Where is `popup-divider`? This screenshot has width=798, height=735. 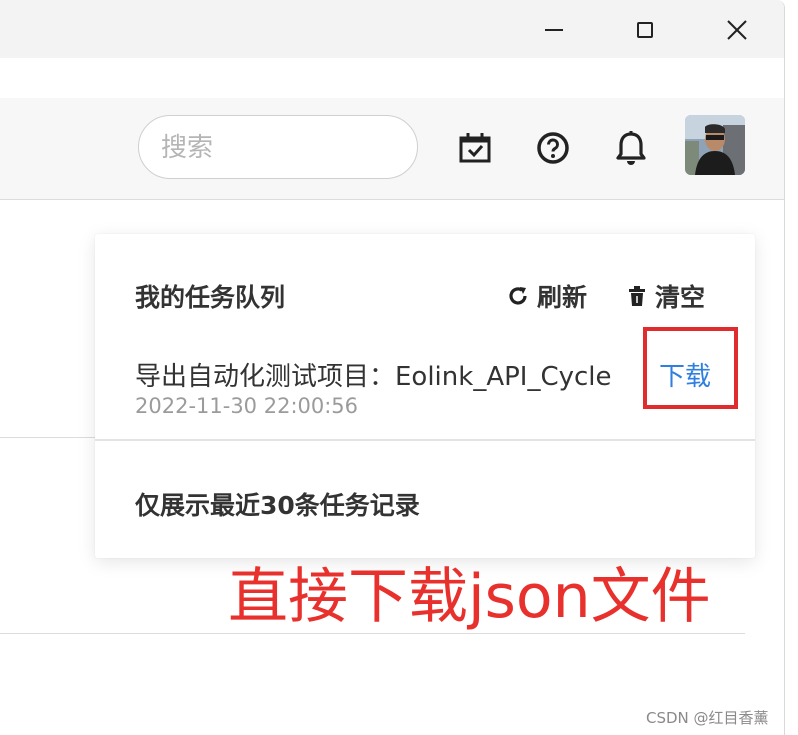 popup-divider is located at coordinates (425, 440).